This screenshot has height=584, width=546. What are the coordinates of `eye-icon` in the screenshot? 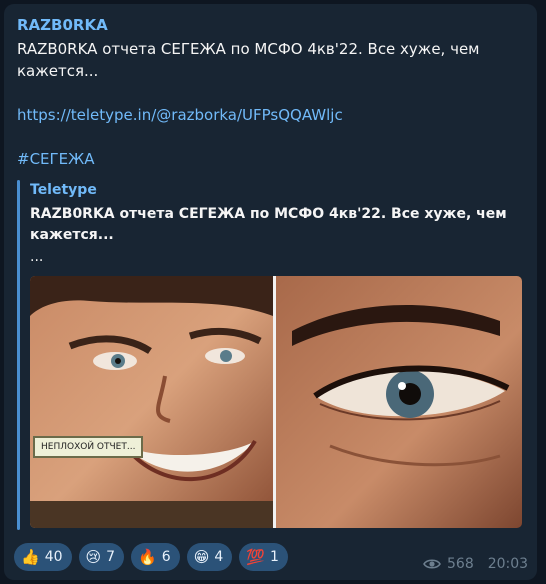 It's located at (432, 564).